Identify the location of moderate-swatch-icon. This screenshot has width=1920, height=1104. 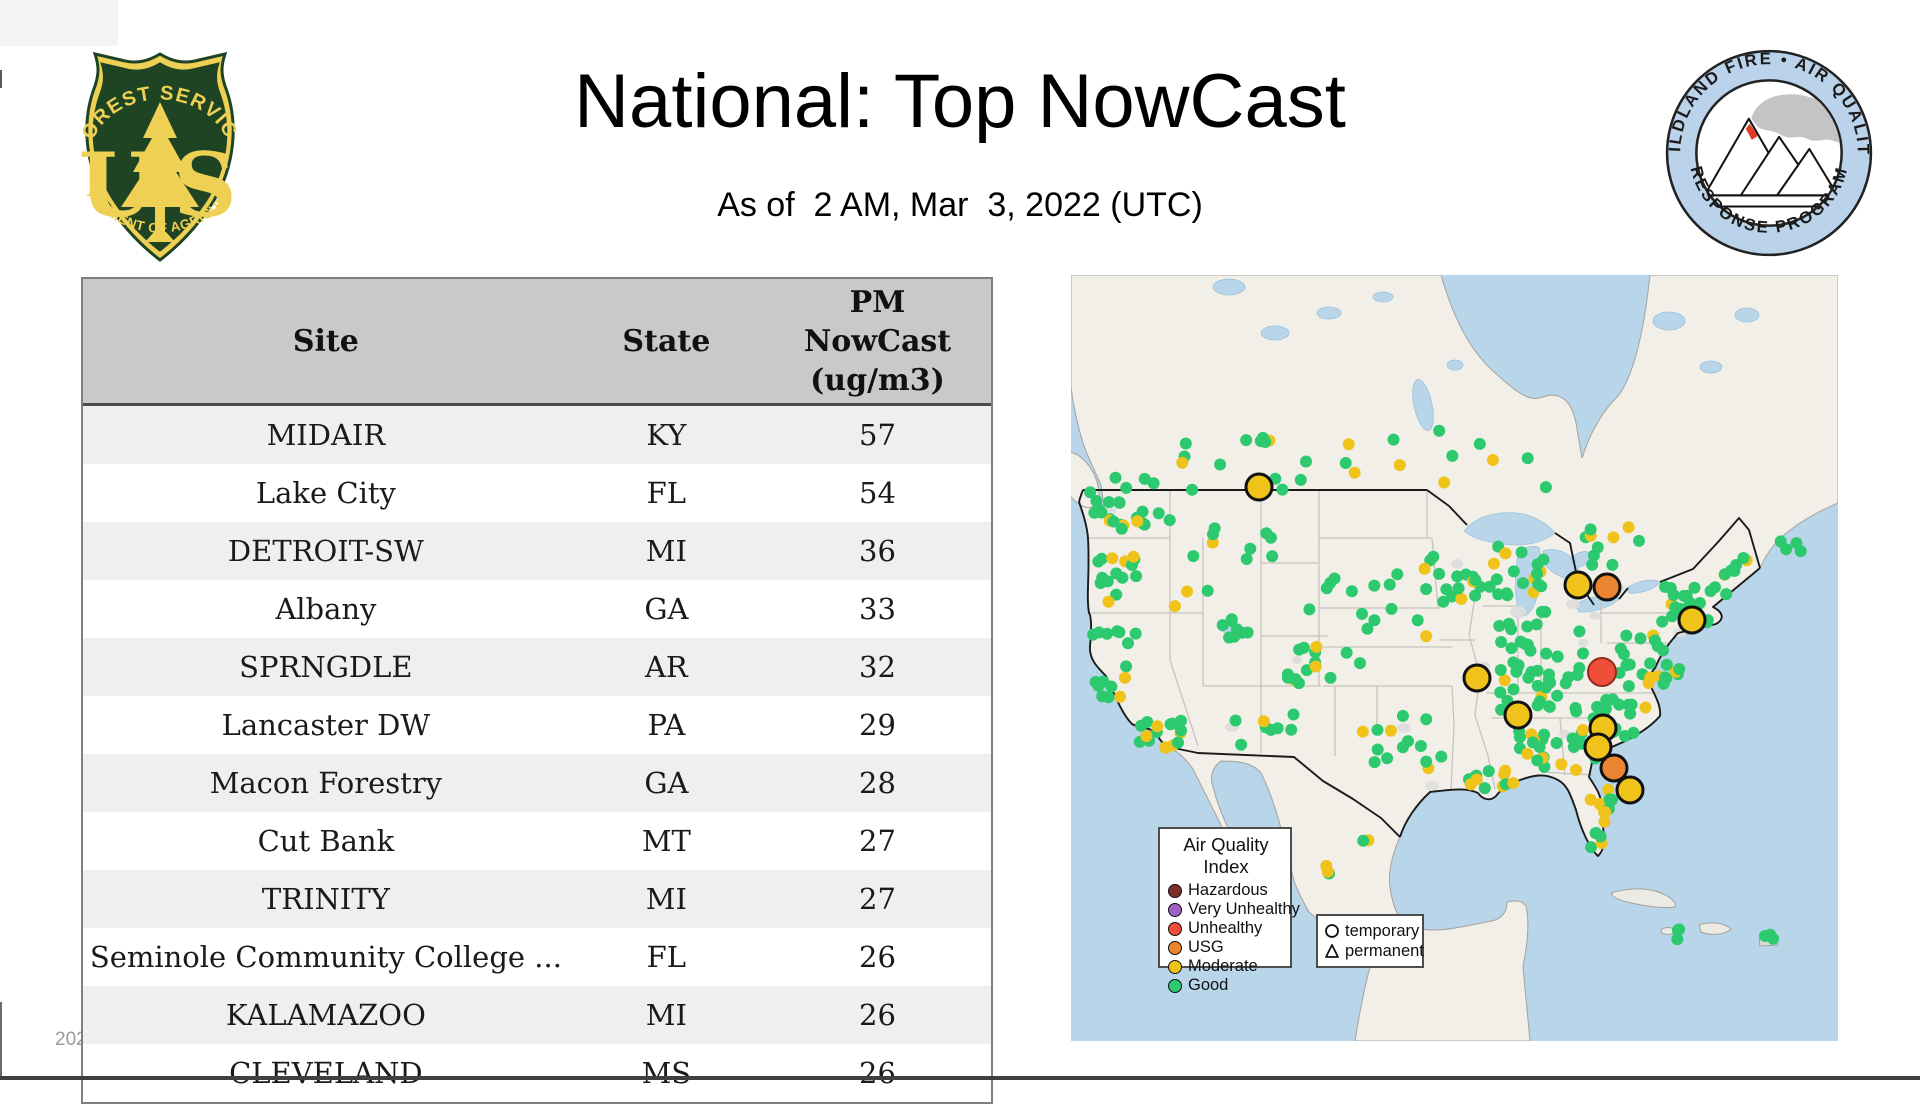
(1175, 966).